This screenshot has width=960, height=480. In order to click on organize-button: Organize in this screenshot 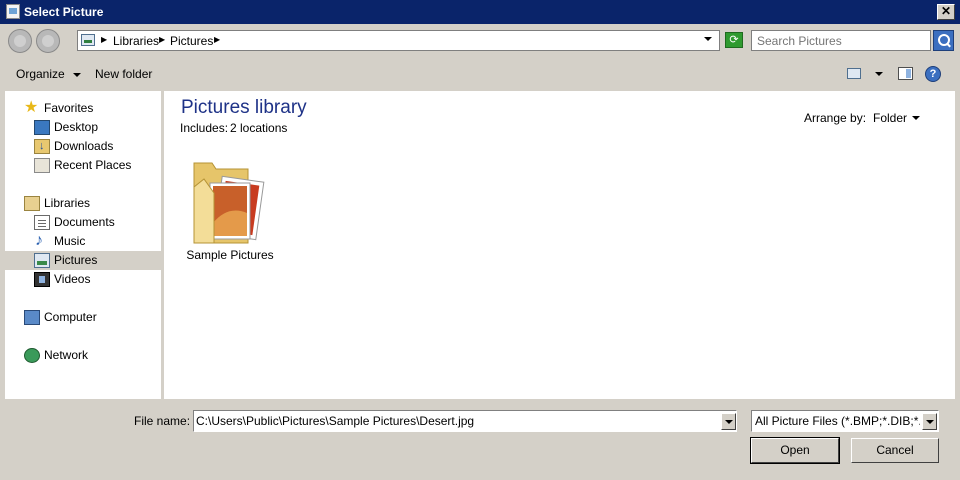, I will do `click(48, 74)`.